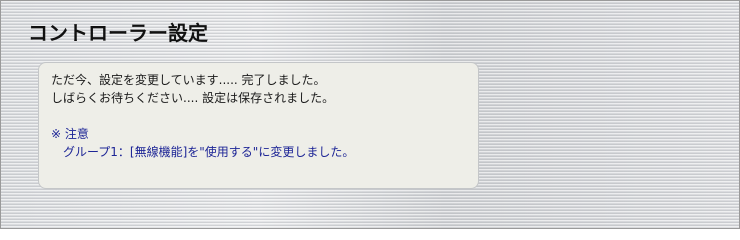  What do you see at coordinates (209, 152) in the screenshot?
I see `note-text: グループ1：[無線機能]を"使用する"に変更しました。` at bounding box center [209, 152].